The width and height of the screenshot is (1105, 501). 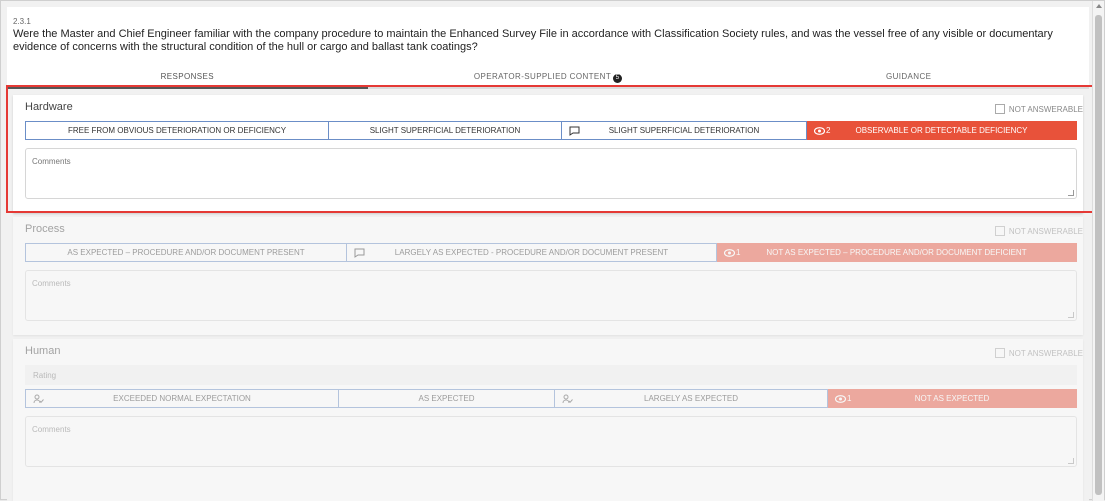 I want to click on option-exceeded-expectation: EXCEEDED NORMAL EXPECTATION, so click(x=182, y=398).